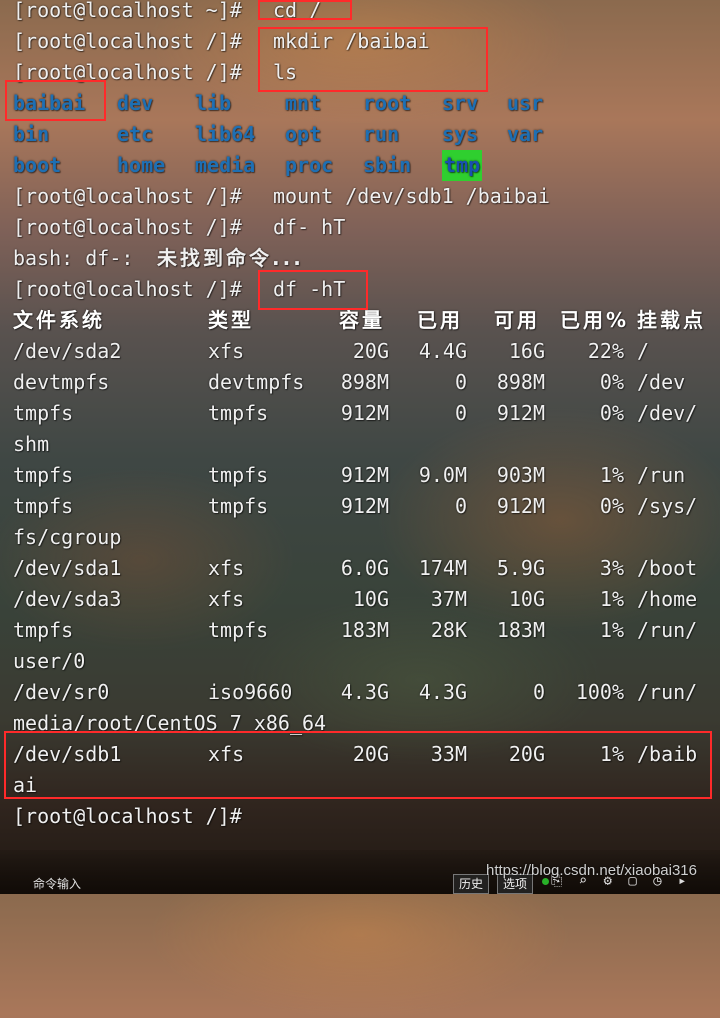 This screenshot has width=720, height=1018. I want to click on df-row: tmpfs tmpfs 183M 28K 183M 1% /run/, so click(355, 630).